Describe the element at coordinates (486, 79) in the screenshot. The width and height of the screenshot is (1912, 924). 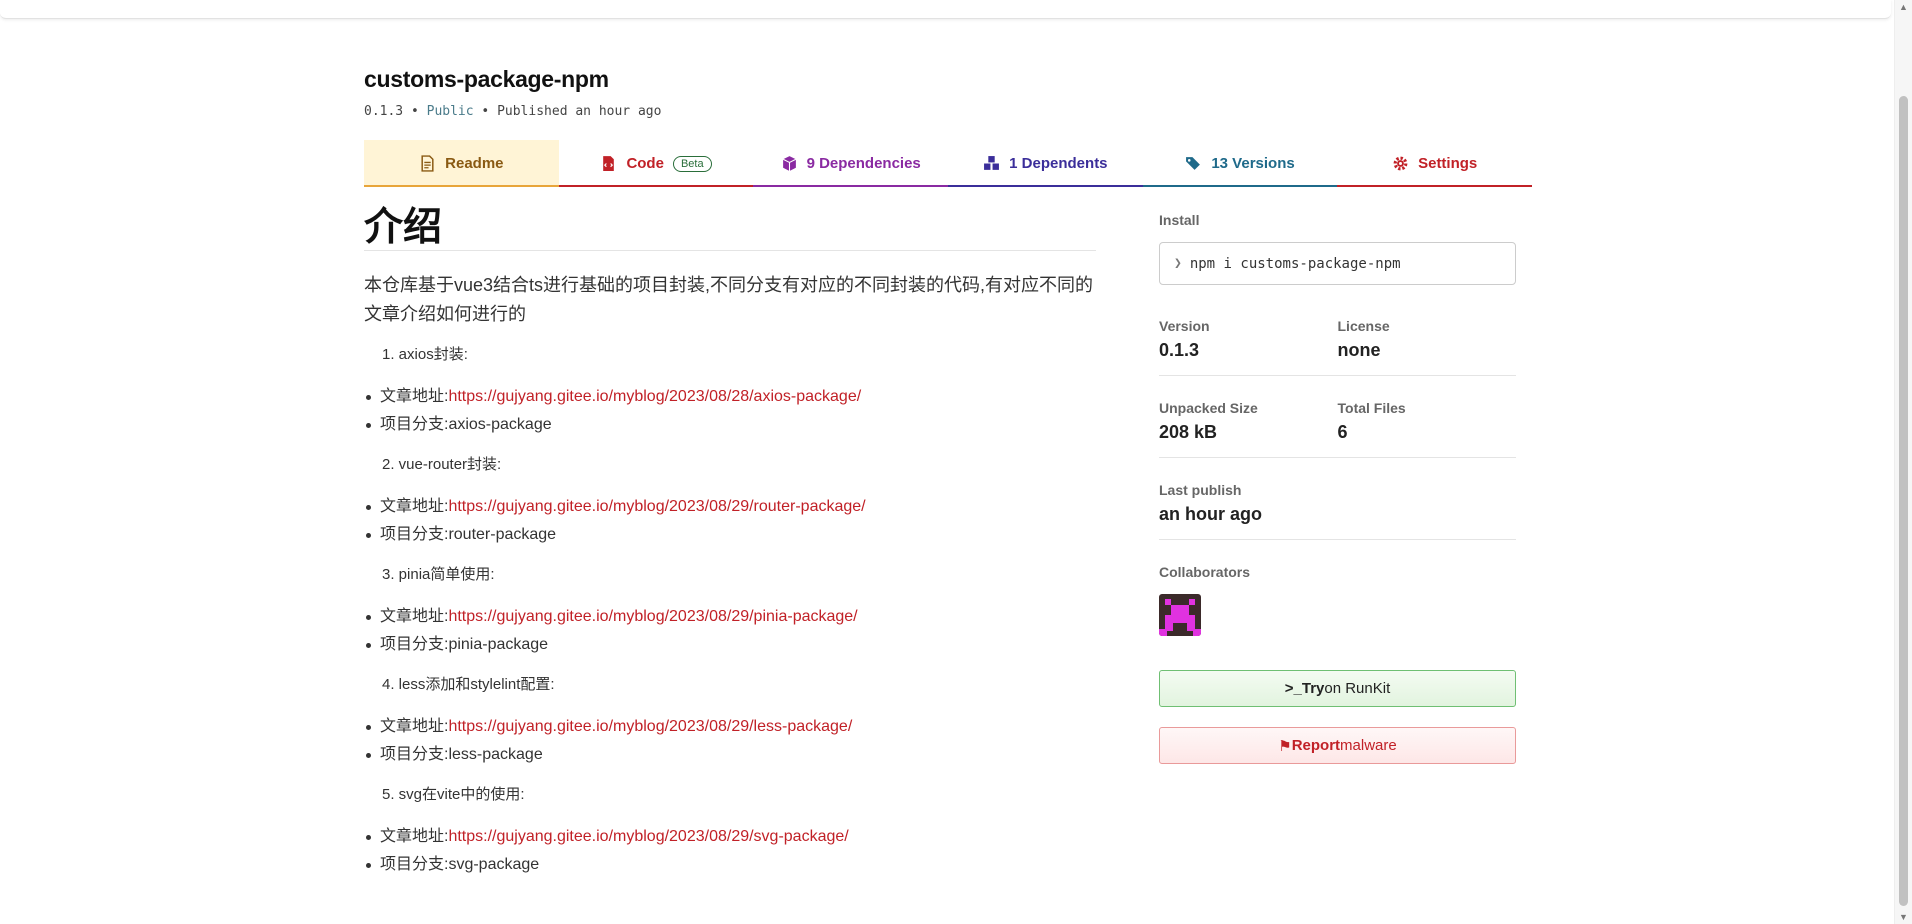
I see `package-title: customs-package-npm` at that location.